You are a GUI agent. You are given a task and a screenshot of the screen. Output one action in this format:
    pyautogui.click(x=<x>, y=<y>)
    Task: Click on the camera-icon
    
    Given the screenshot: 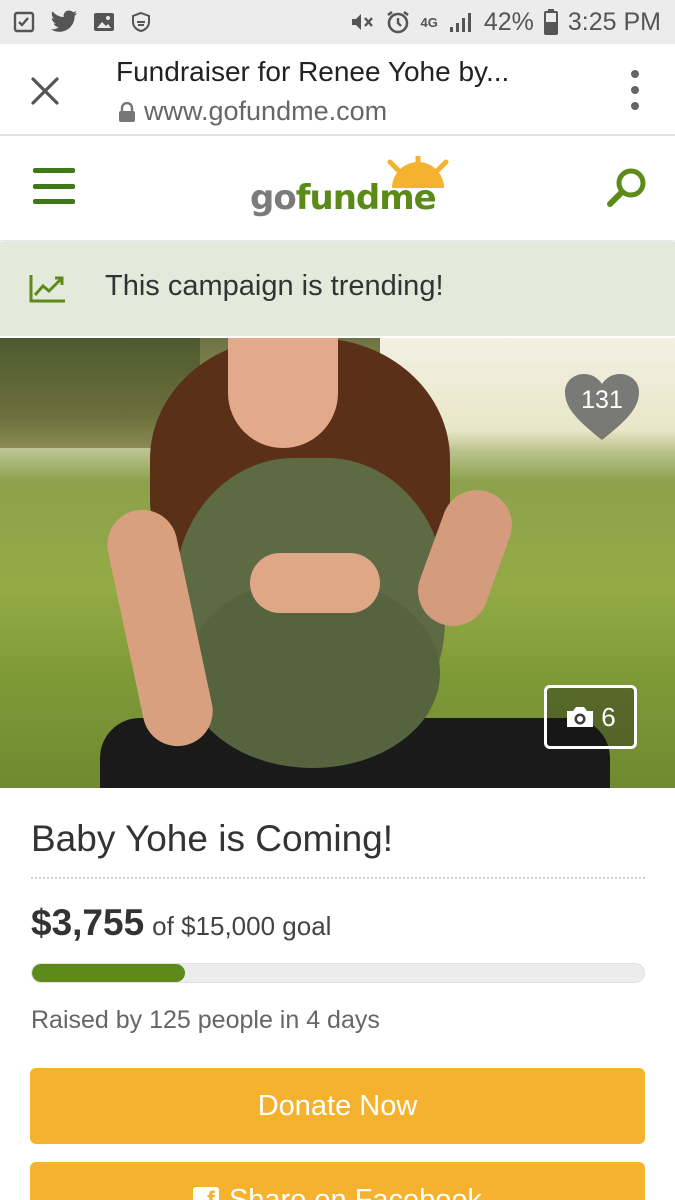 What is the action you would take?
    pyautogui.click(x=580, y=717)
    